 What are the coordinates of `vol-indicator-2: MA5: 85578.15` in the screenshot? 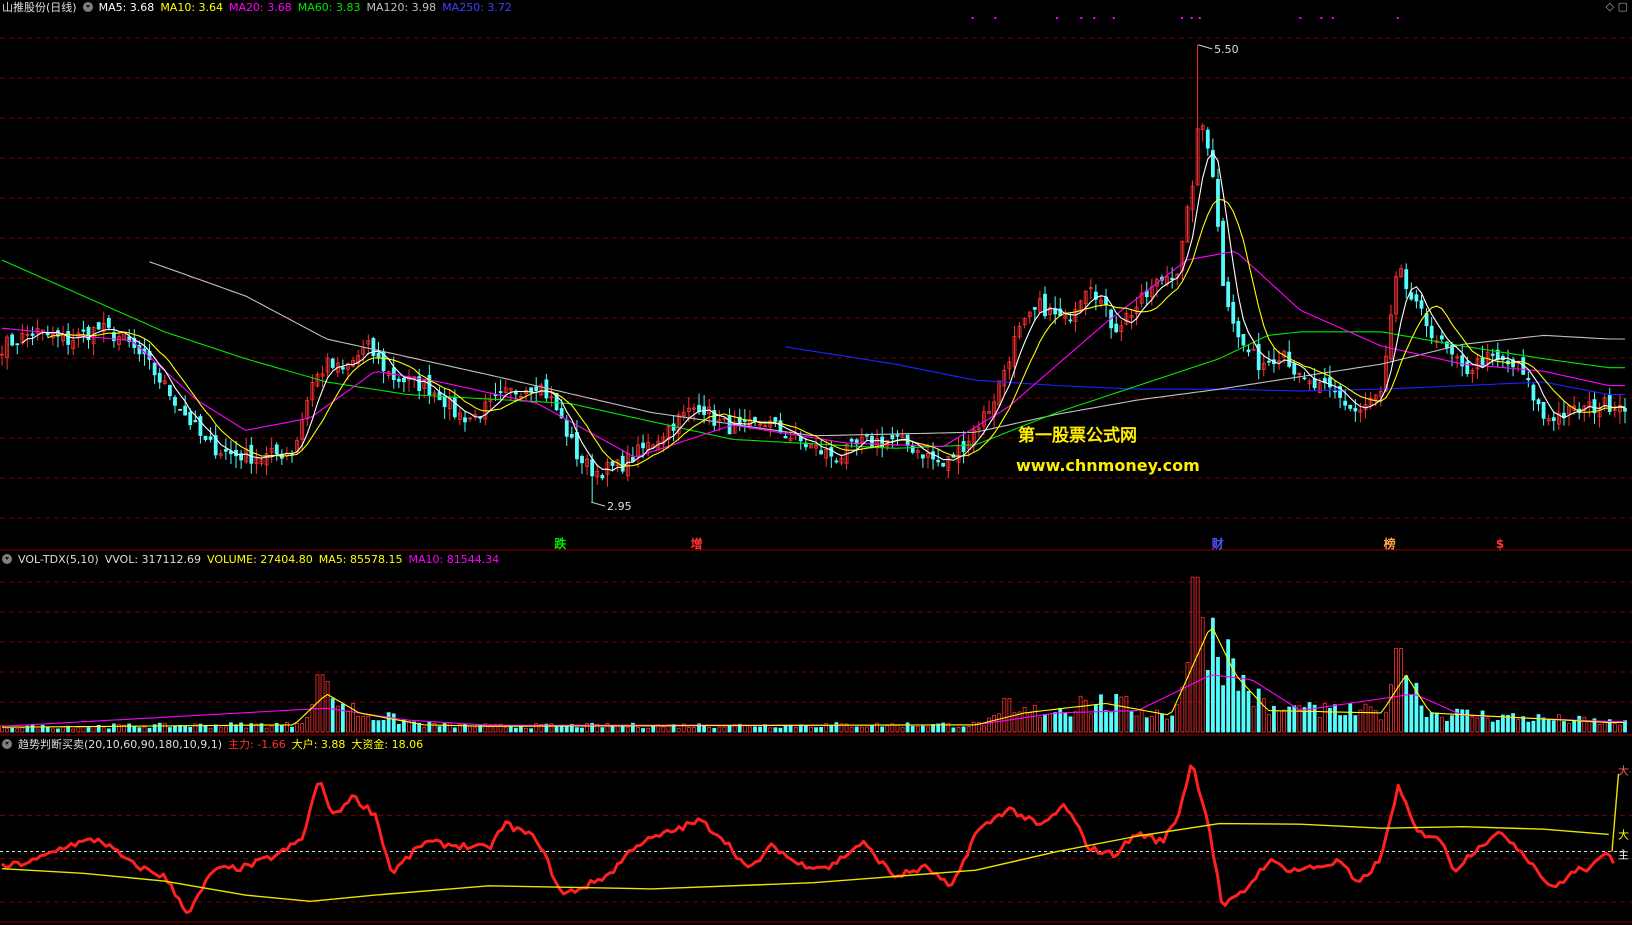 It's located at (360, 559).